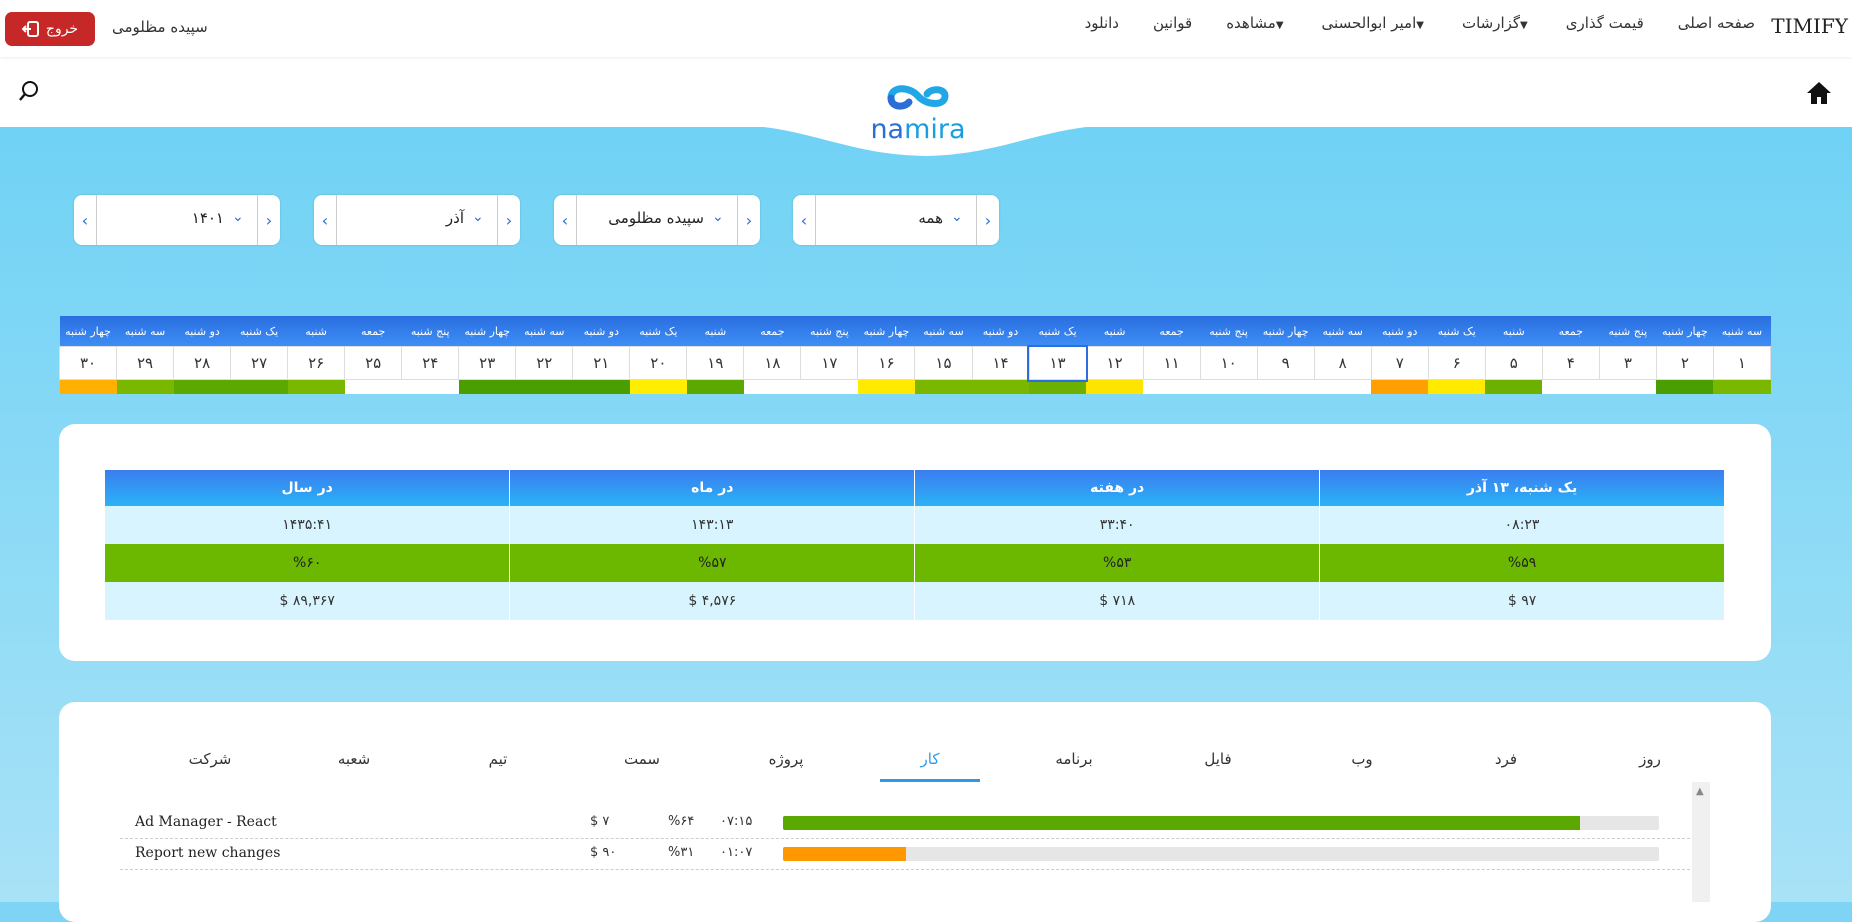  What do you see at coordinates (202, 363) in the screenshot?
I see `calendar-day-cell: ۲۸` at bounding box center [202, 363].